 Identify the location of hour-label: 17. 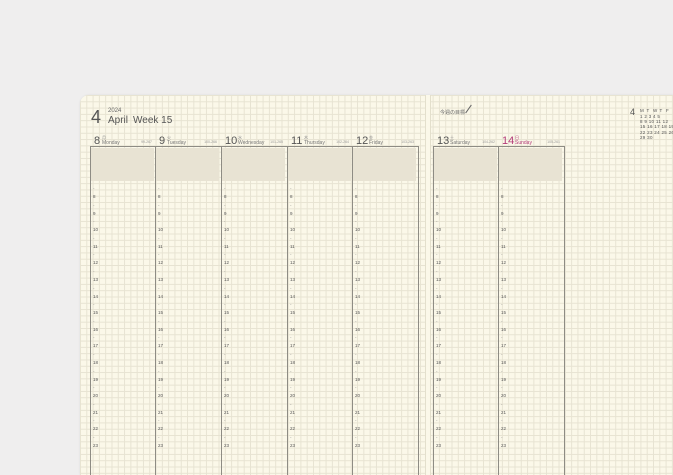
(293, 346).